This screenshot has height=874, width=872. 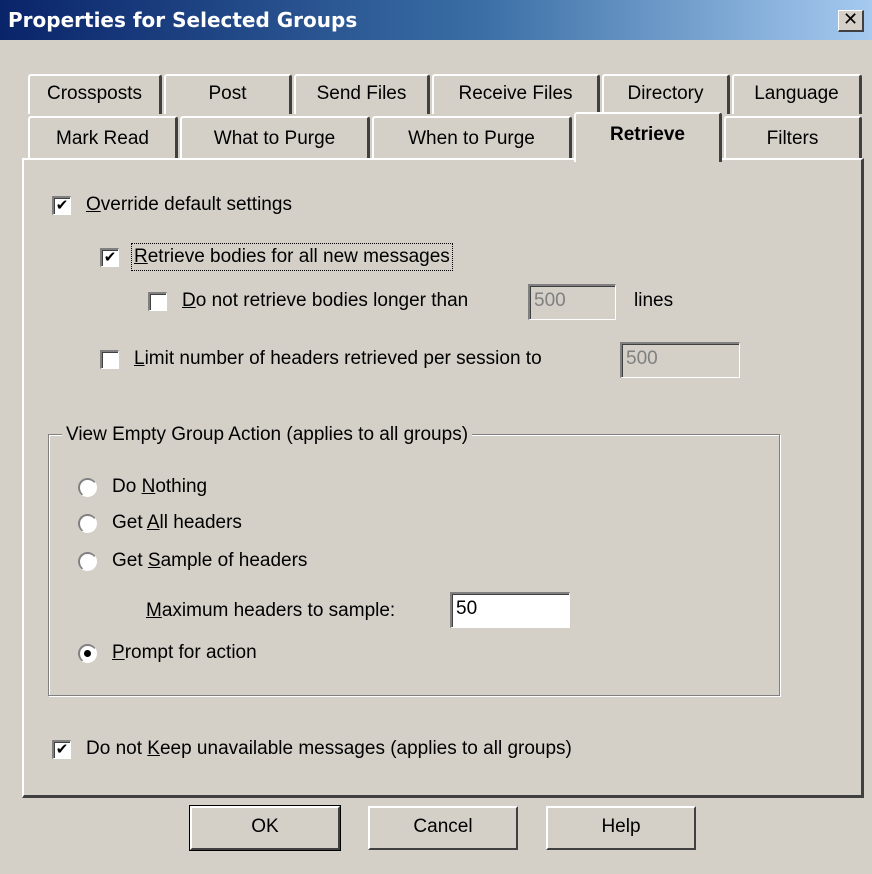 I want to click on radio-get-all-headers, so click(x=87, y=523).